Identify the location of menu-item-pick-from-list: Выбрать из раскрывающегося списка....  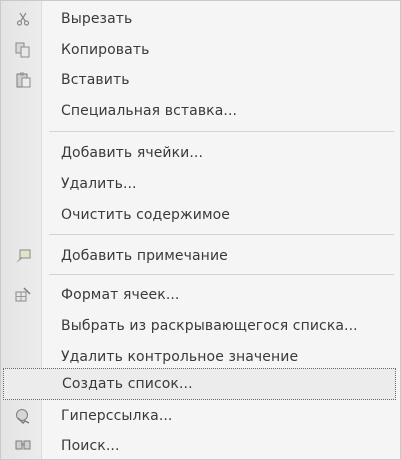
(200, 326).